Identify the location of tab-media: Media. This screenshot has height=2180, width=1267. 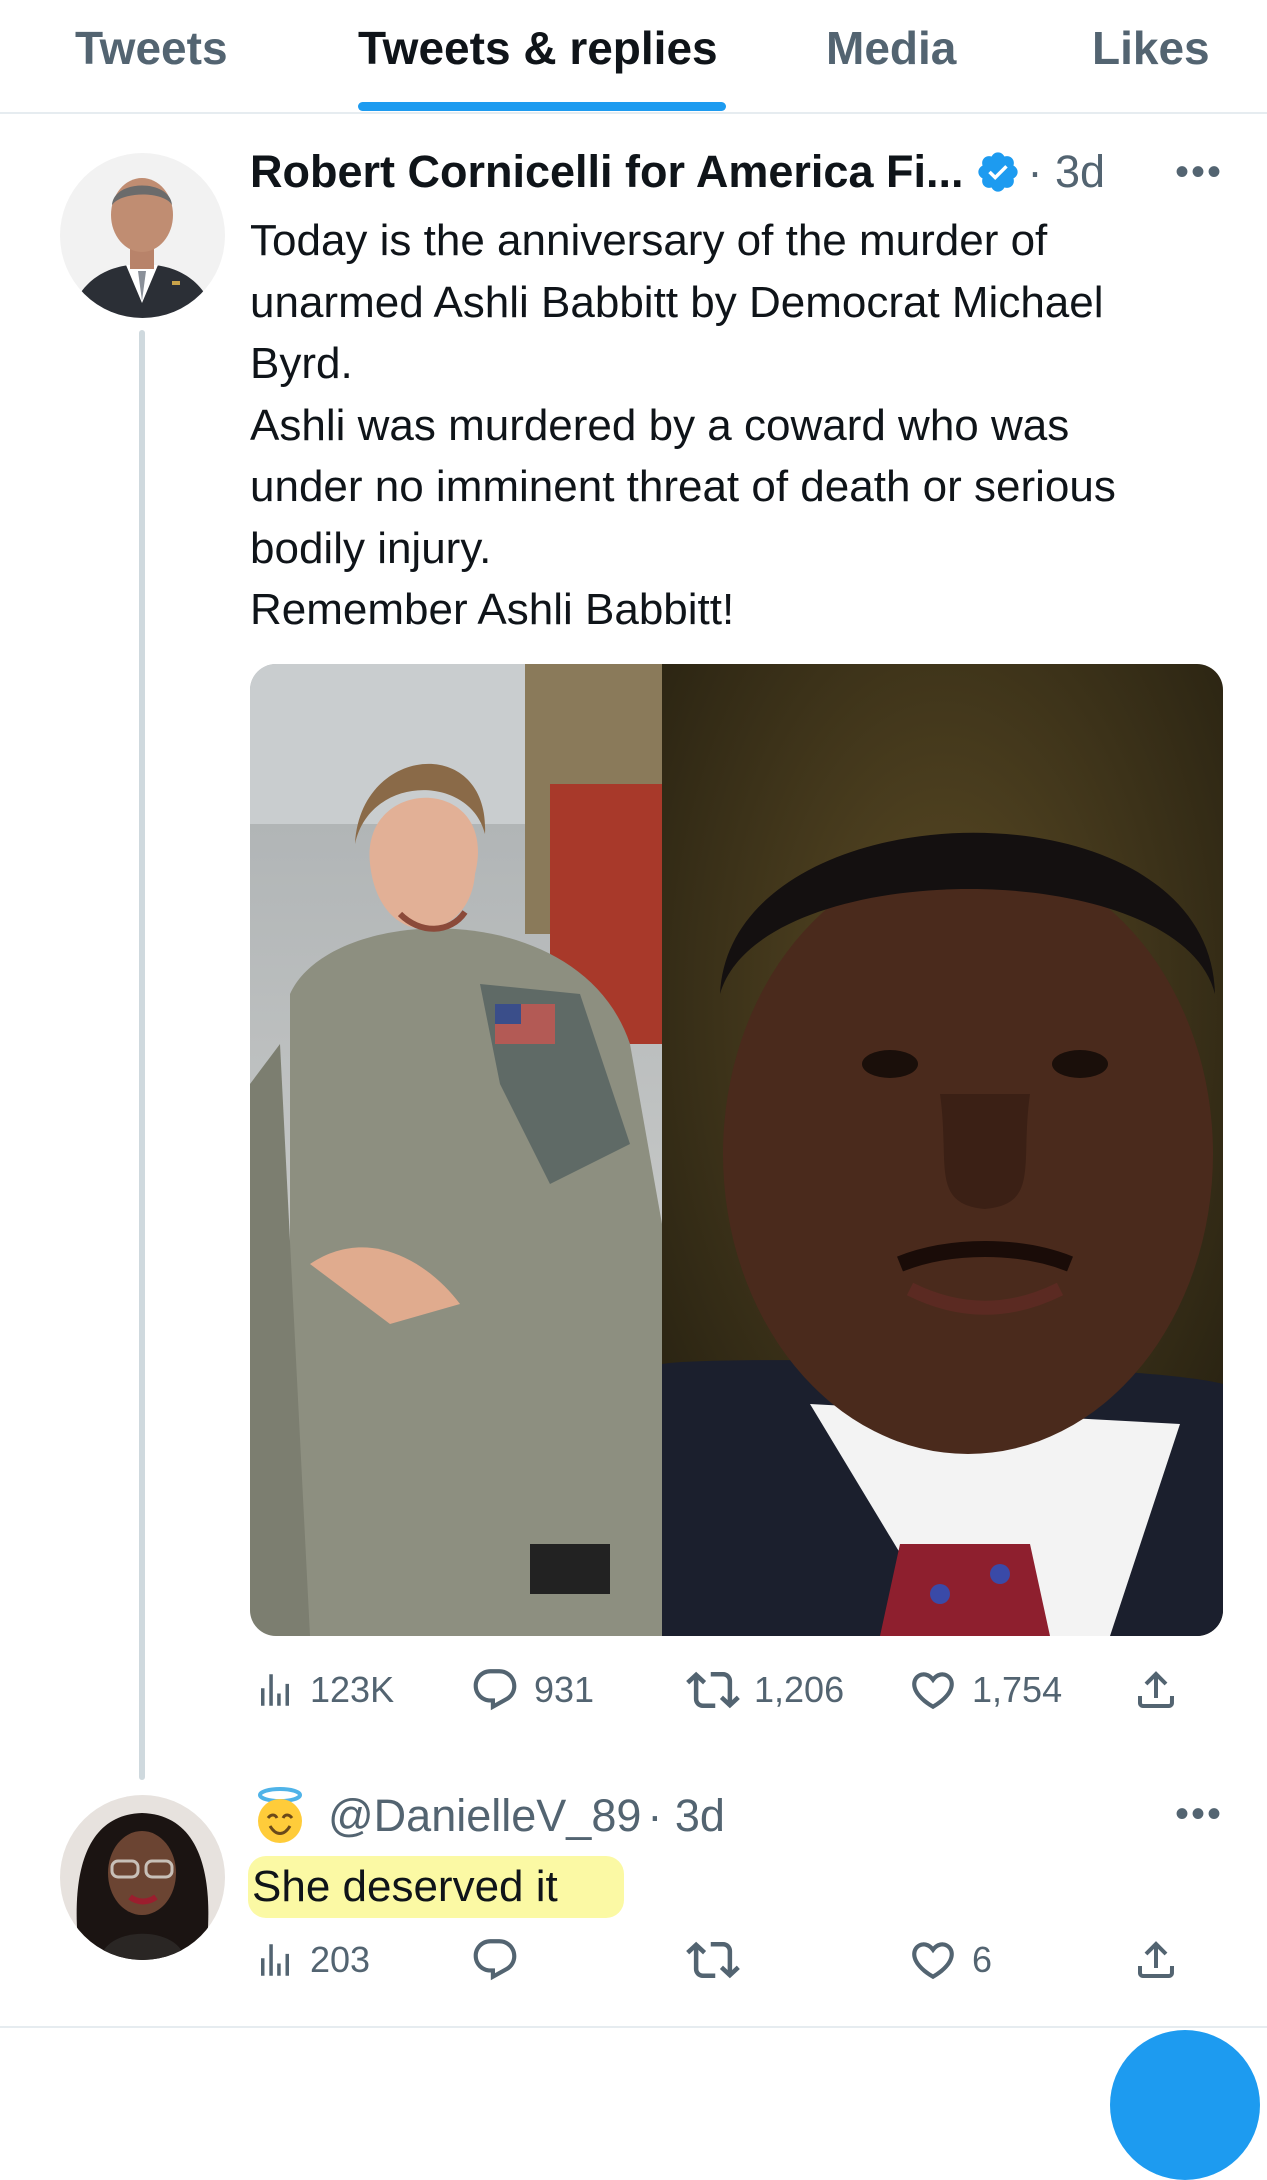
(891, 48).